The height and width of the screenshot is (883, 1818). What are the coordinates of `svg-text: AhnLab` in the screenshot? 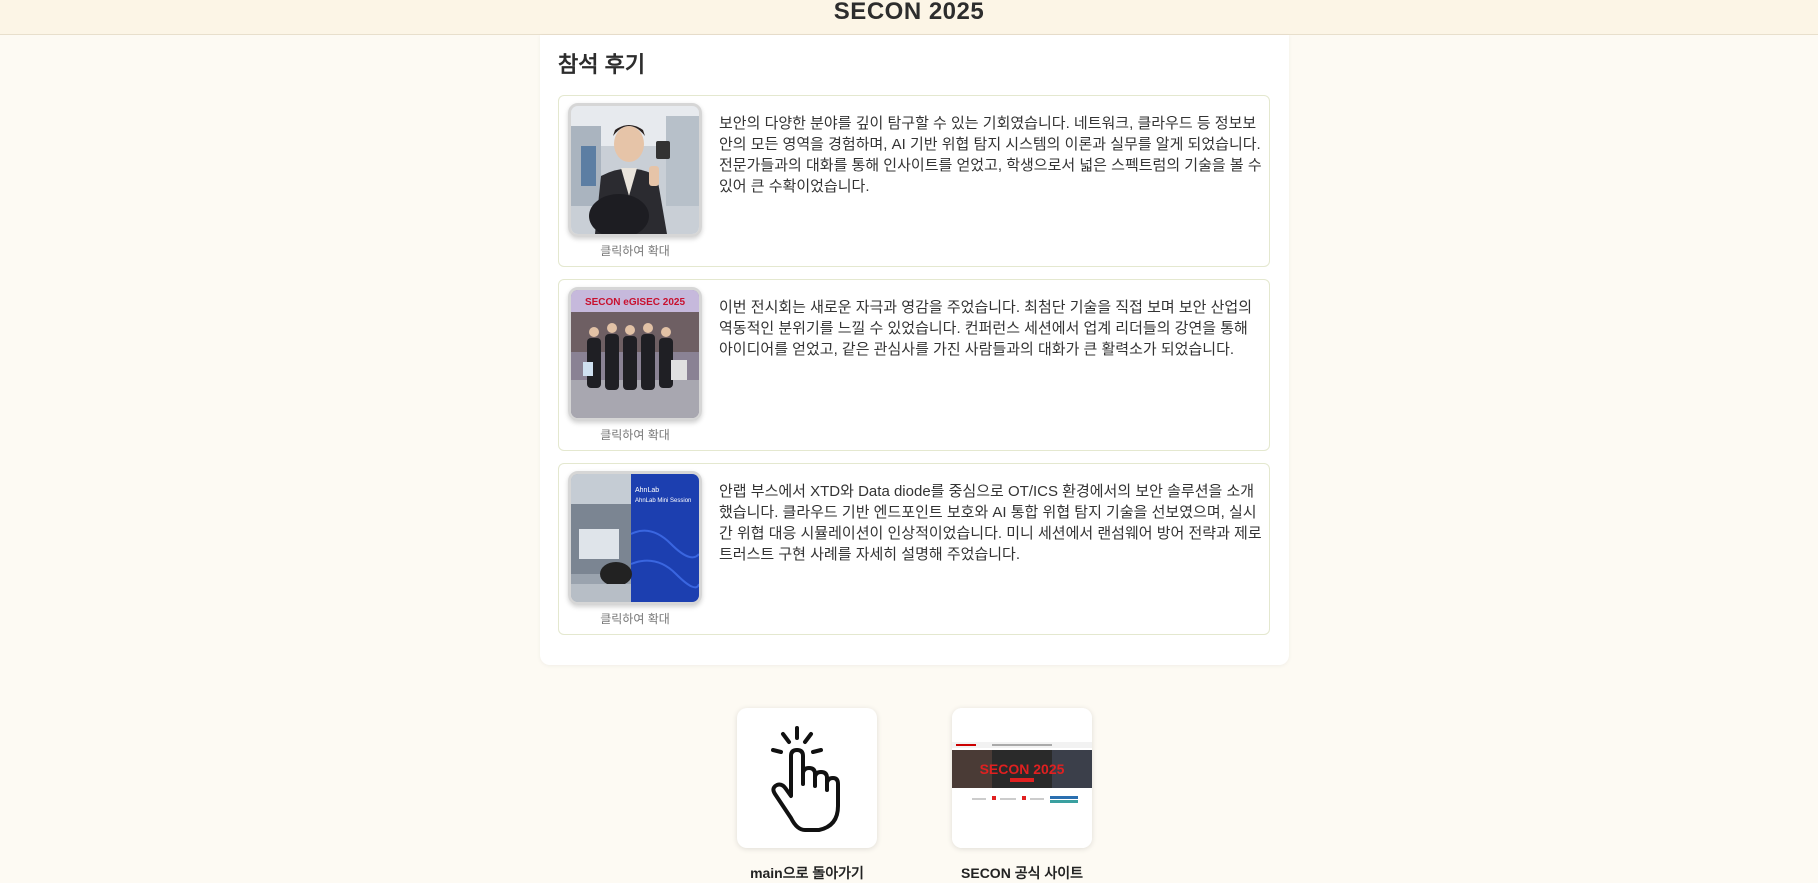 It's located at (647, 490).